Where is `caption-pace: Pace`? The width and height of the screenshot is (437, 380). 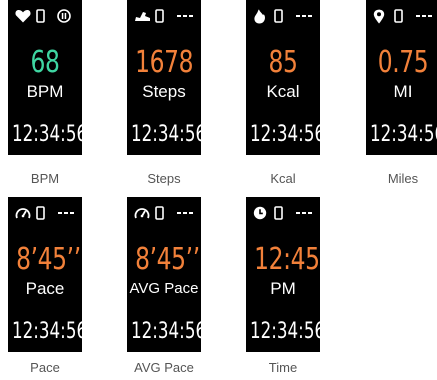 caption-pace: Pace is located at coordinates (45, 367).